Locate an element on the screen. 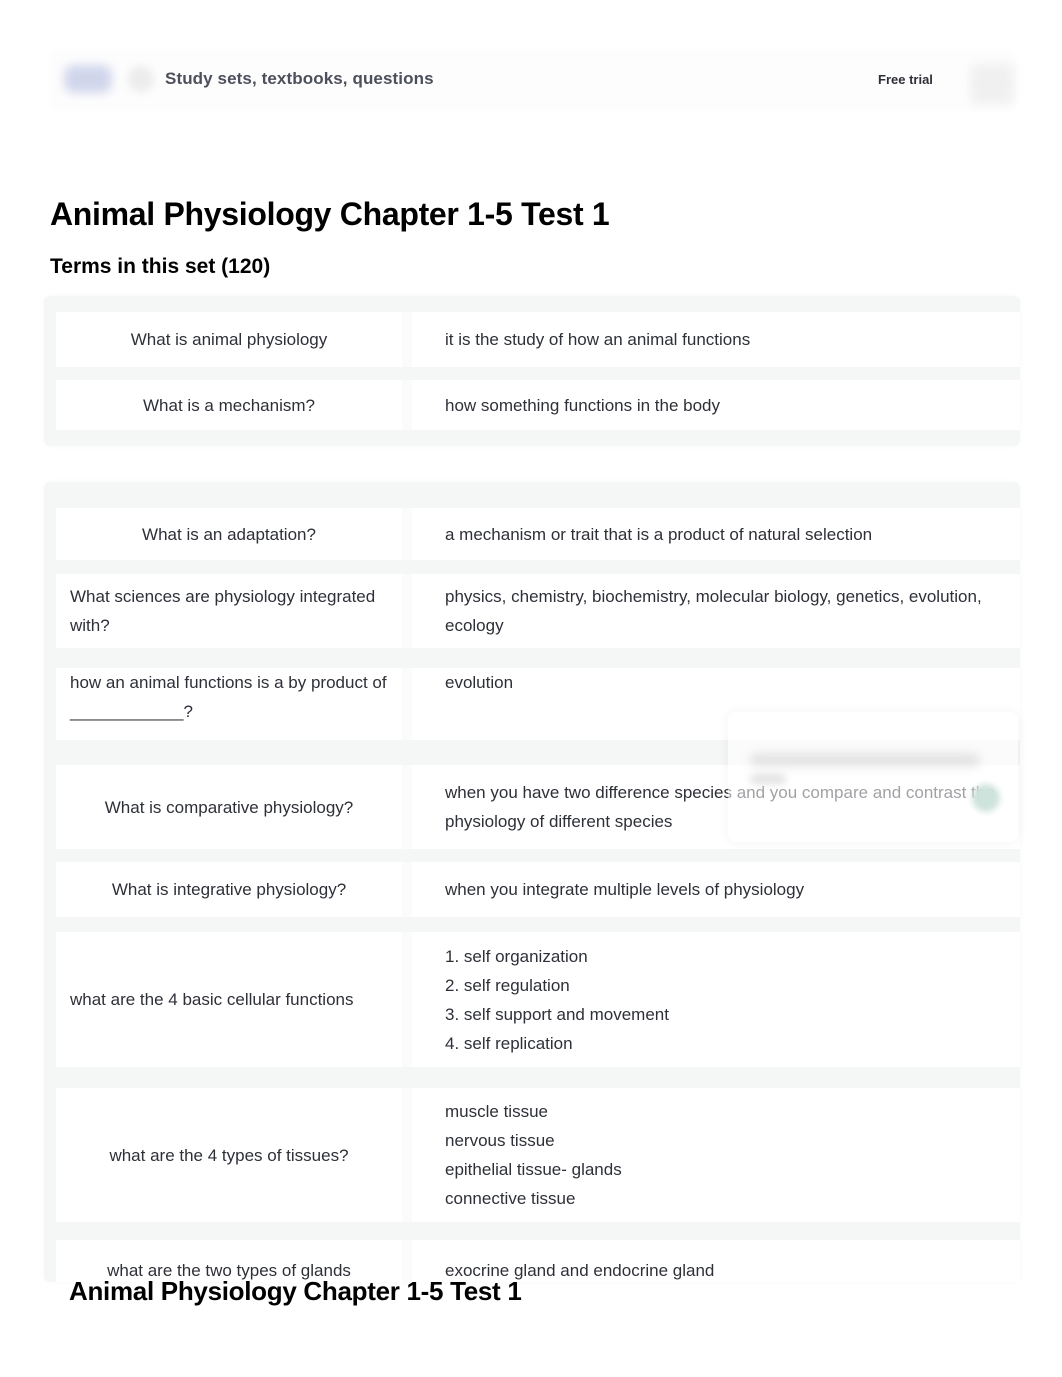 The width and height of the screenshot is (1062, 1377). definition-line: nervous tissue is located at coordinates (500, 1140).